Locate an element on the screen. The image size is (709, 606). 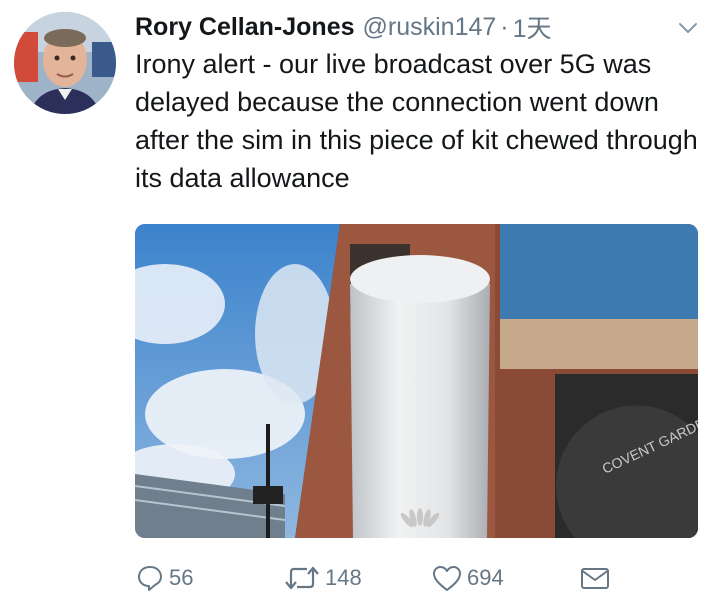
reply-icon is located at coordinates (150, 578).